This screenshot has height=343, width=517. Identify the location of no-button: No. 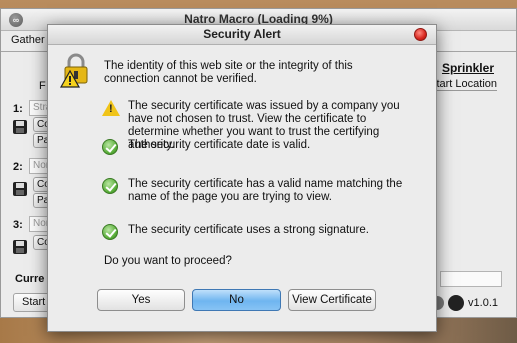
(236, 300).